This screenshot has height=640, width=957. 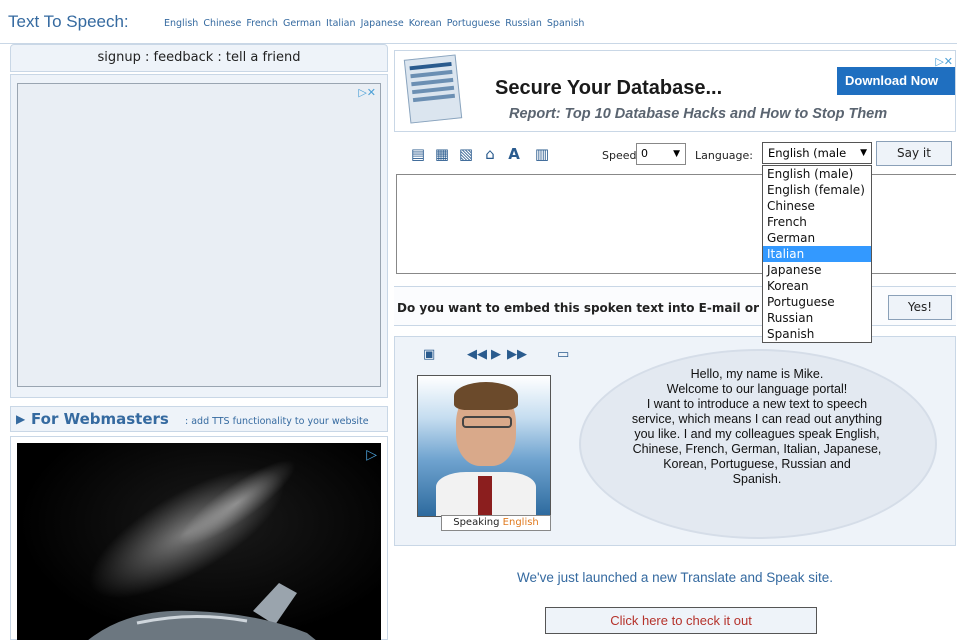 I want to click on language-option: Spanish, so click(x=817, y=334).